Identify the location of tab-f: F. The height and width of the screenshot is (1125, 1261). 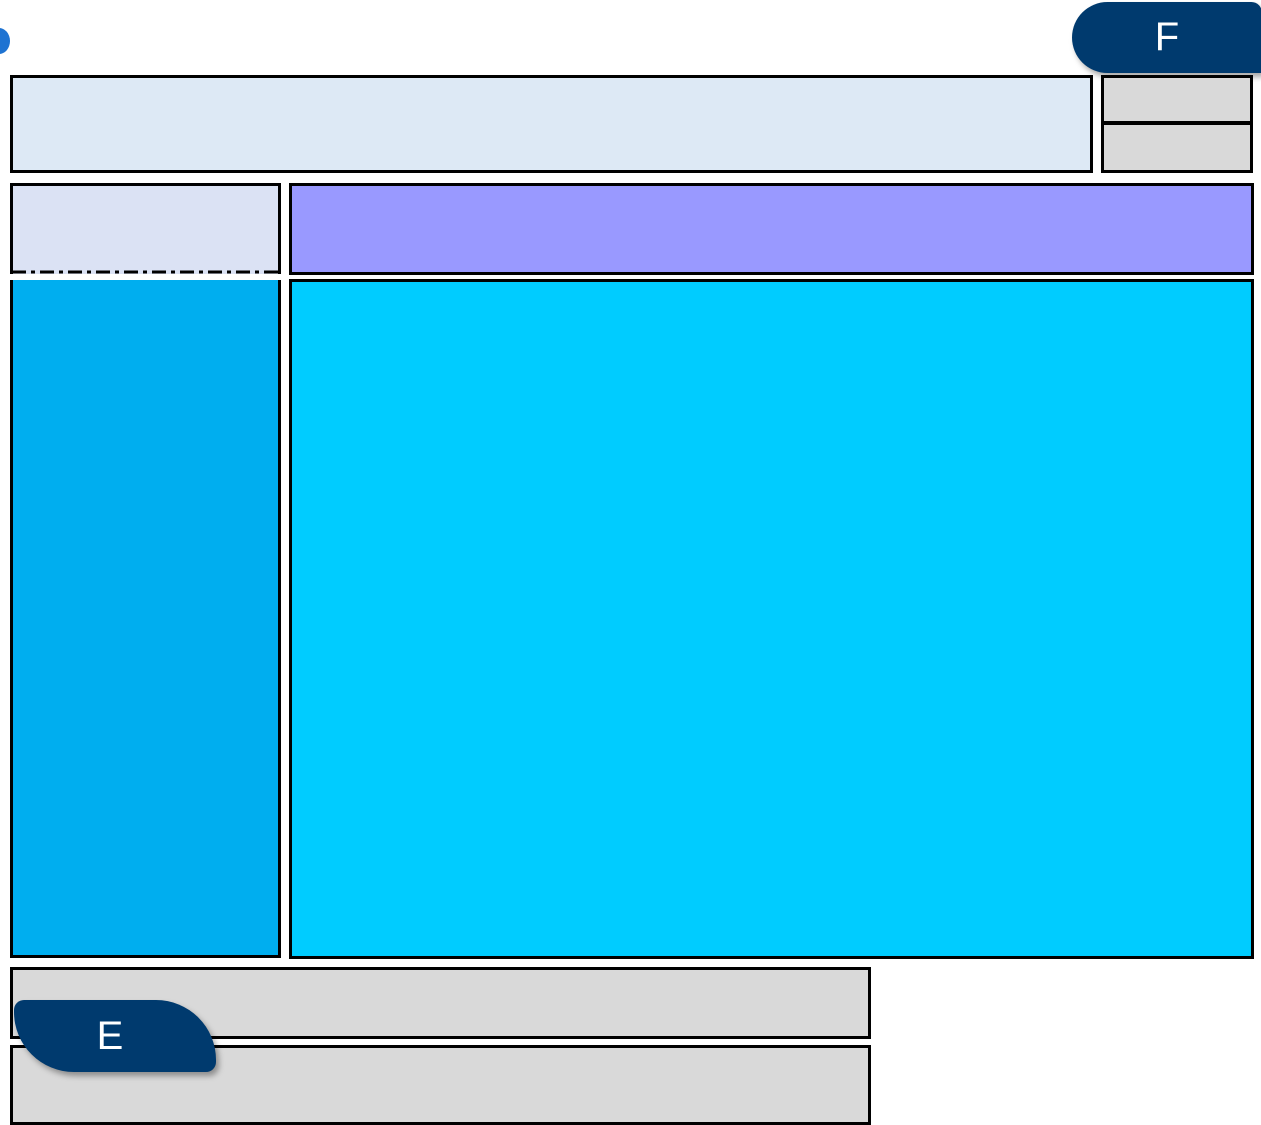
(1166, 37).